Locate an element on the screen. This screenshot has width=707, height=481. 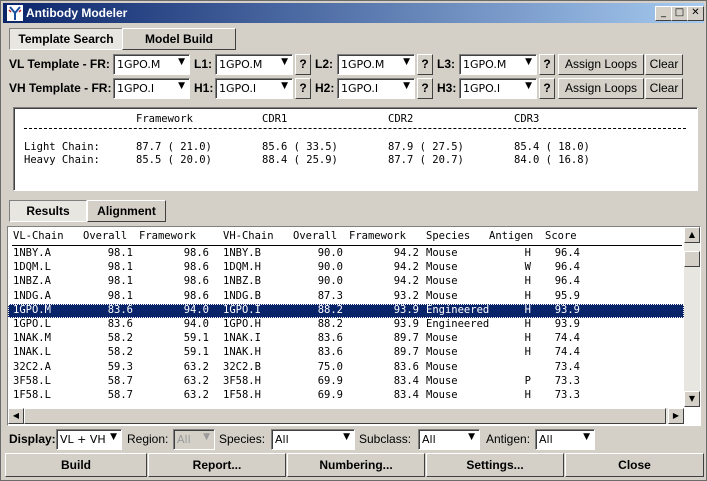
scroll-up-icon: ▲ is located at coordinates (692, 235).